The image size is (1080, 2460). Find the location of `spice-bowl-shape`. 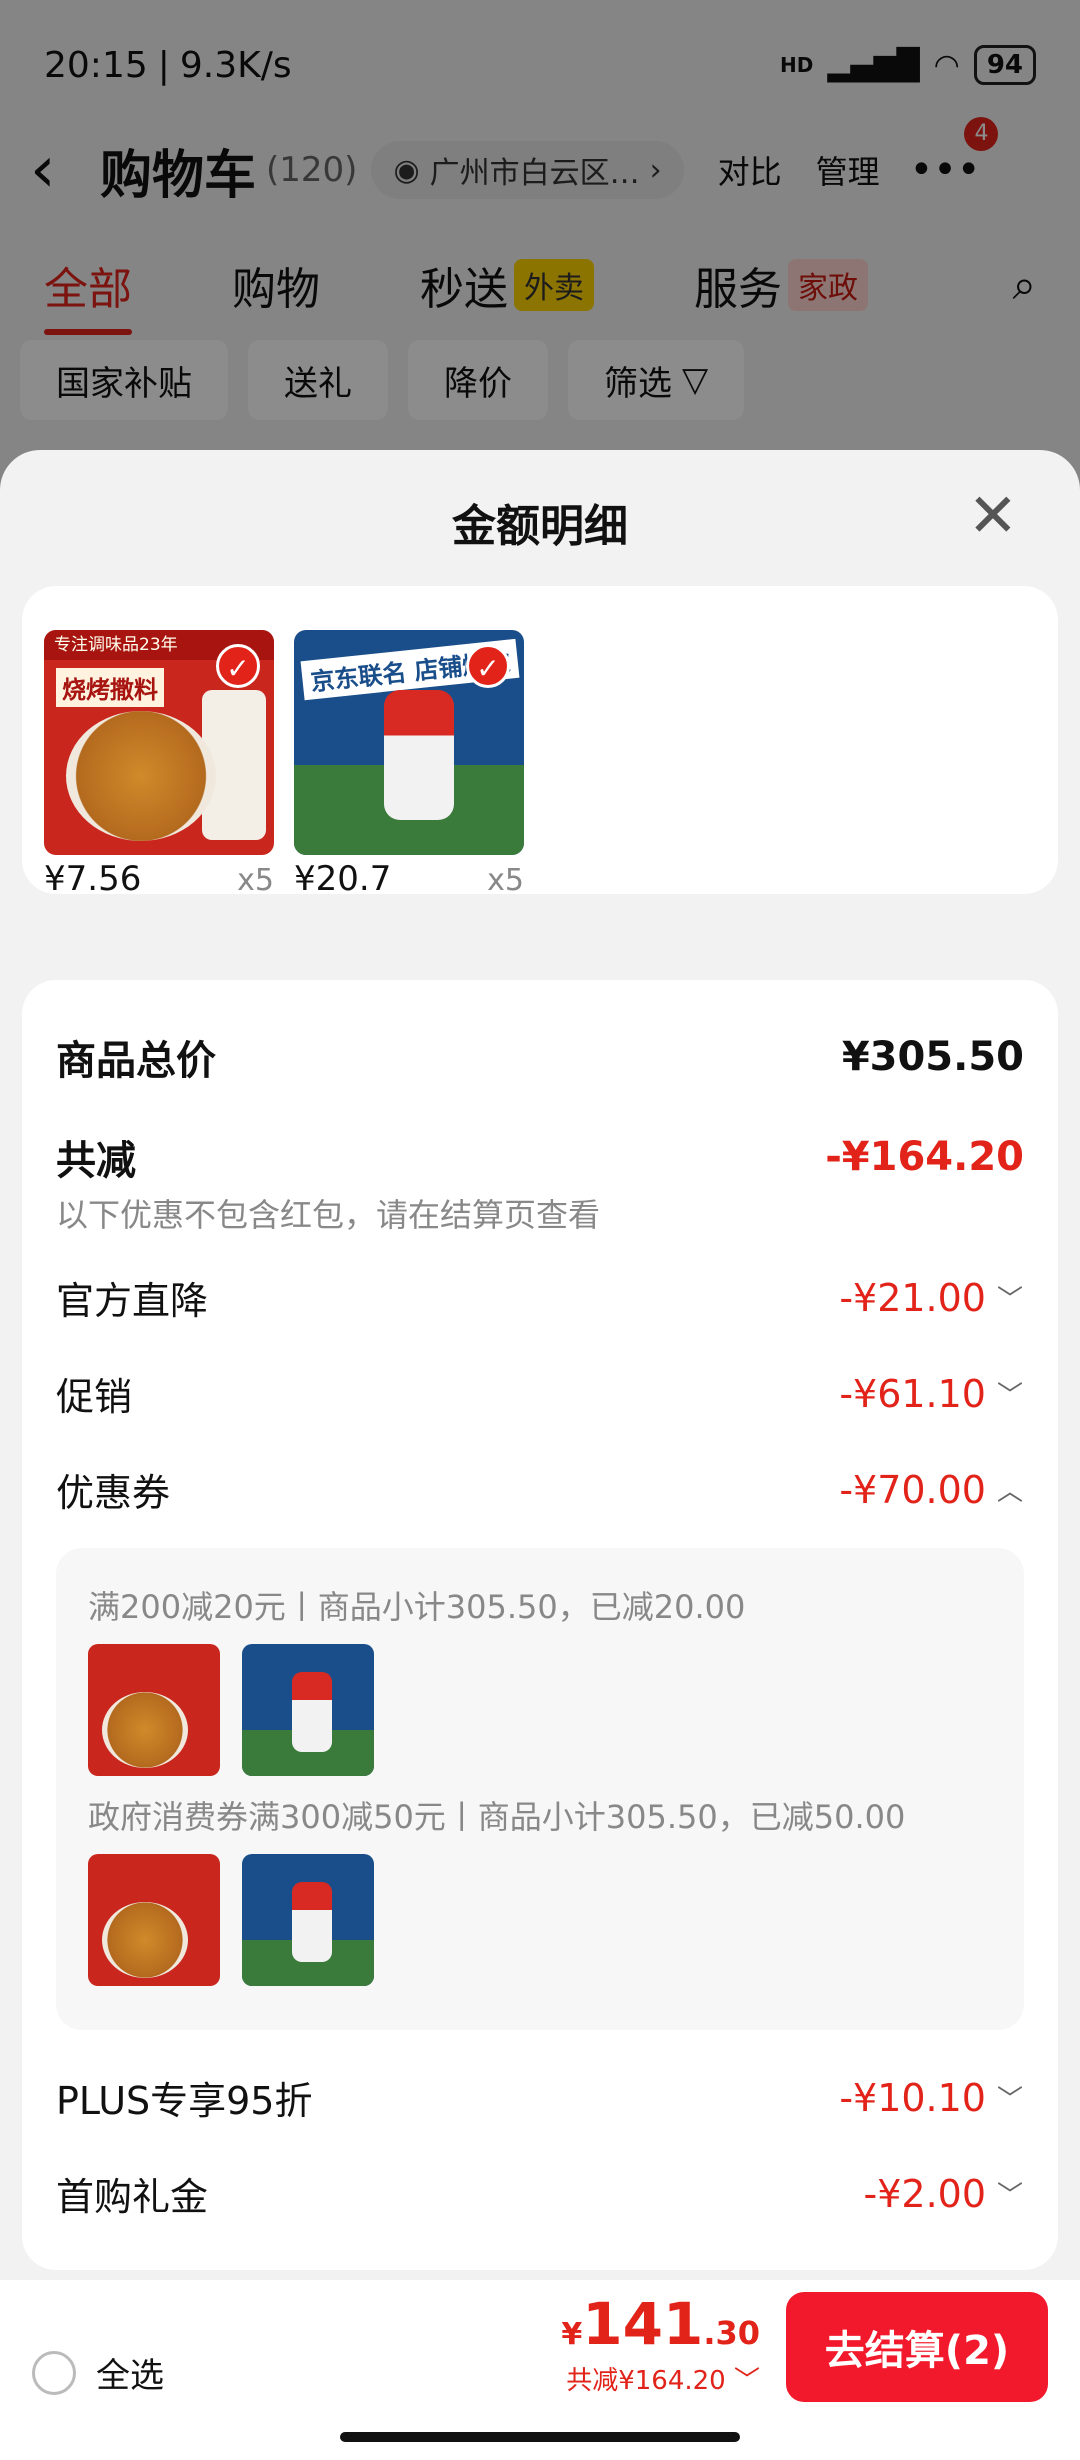

spice-bowl-shape is located at coordinates (141, 776).